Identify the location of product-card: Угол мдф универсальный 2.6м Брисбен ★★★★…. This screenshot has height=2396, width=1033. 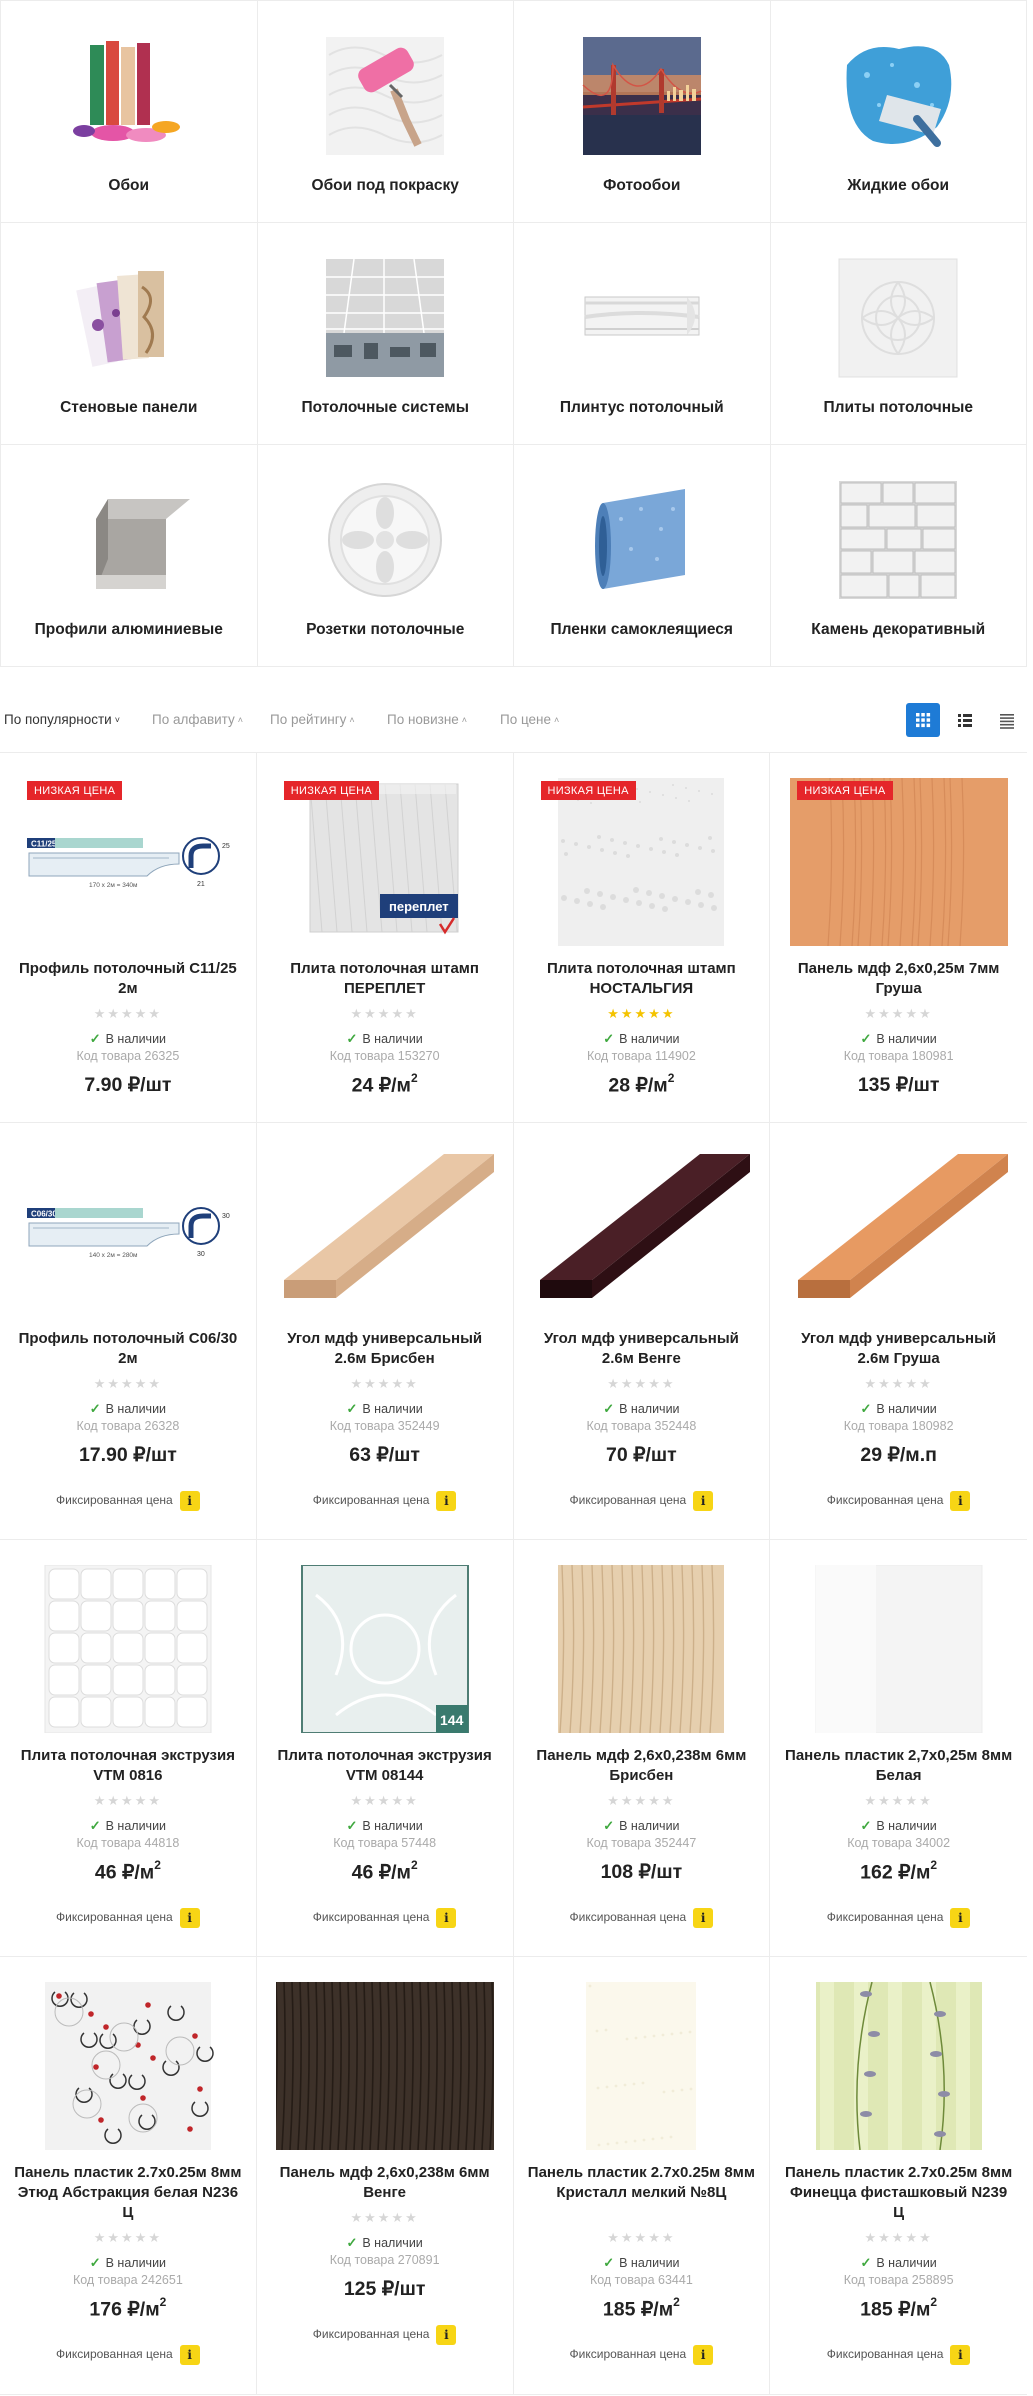
(385, 1331).